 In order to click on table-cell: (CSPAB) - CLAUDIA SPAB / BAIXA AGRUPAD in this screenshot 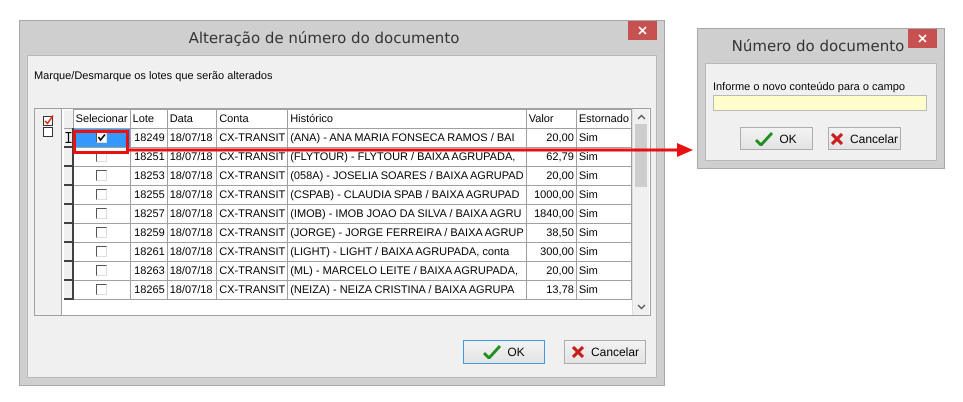, I will do `click(407, 194)`.